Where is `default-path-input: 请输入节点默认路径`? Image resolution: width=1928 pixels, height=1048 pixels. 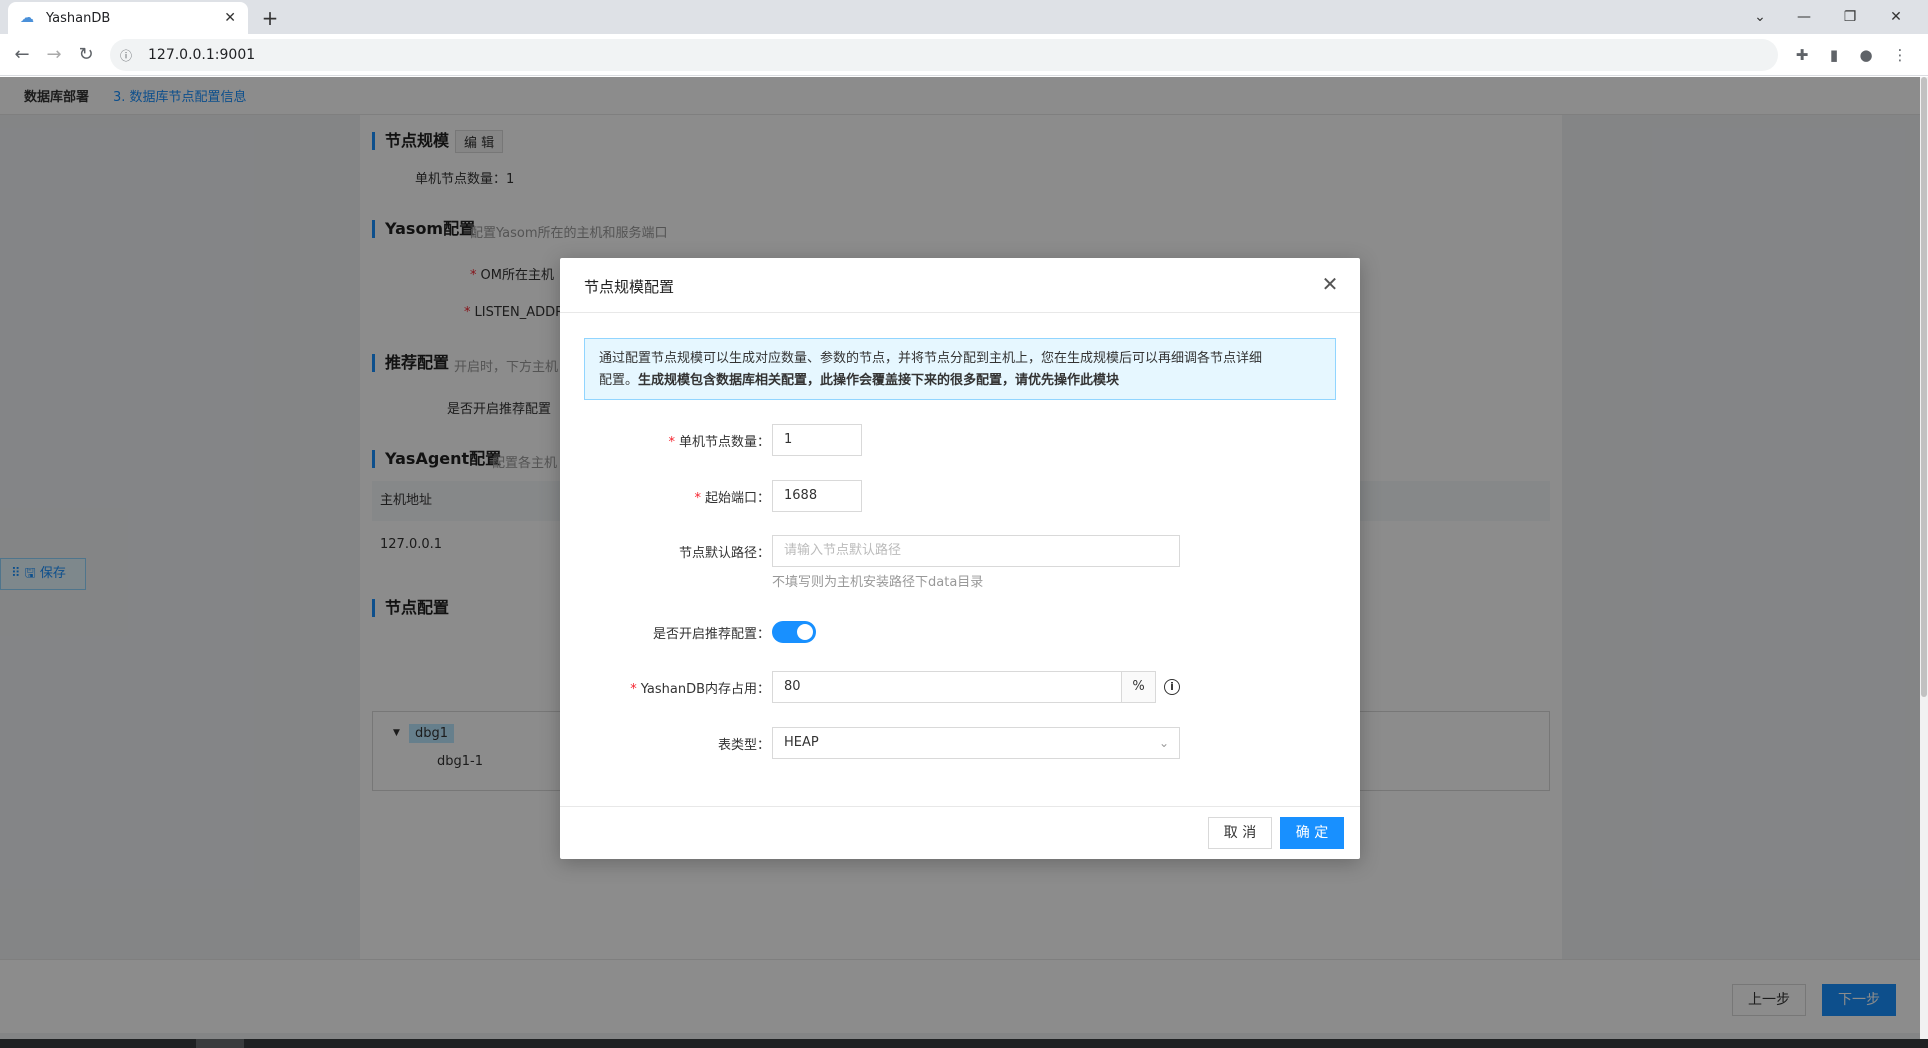 default-path-input: 请输入节点默认路径 is located at coordinates (976, 551).